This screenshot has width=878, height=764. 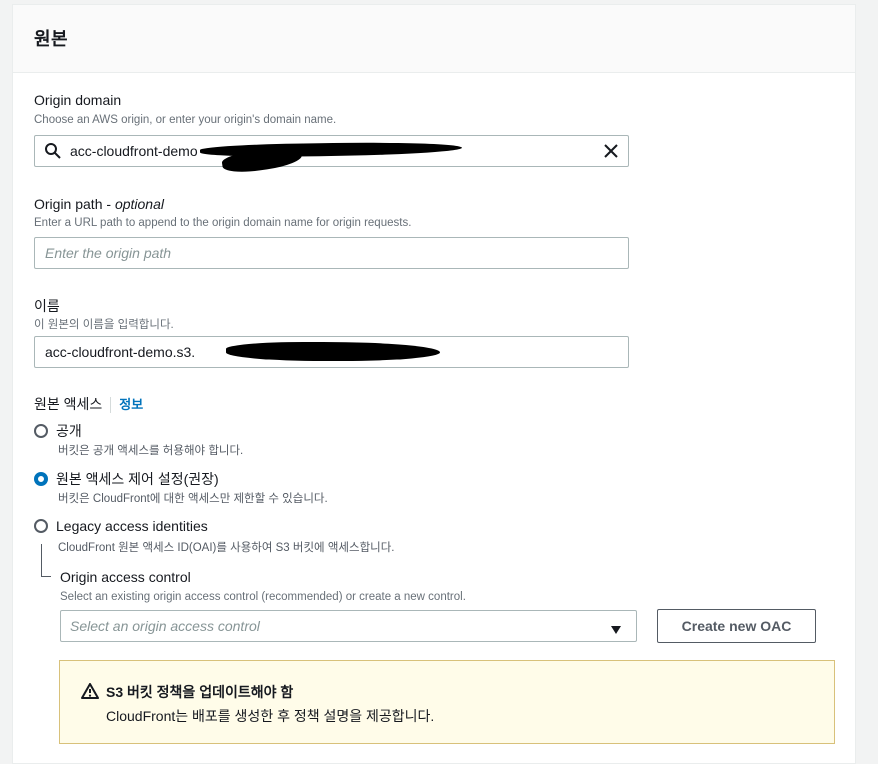 What do you see at coordinates (193, 499) in the screenshot?
I see `radio-oac-description: 버킷은 CloudFront에 대한 액세스만 제한할 수 있습니다.` at bounding box center [193, 499].